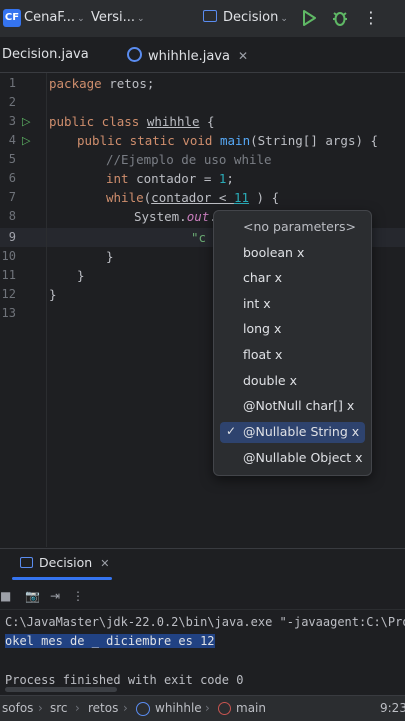 The width and height of the screenshot is (405, 721). What do you see at coordinates (8, 256) in the screenshot?
I see `line-number: 10` at bounding box center [8, 256].